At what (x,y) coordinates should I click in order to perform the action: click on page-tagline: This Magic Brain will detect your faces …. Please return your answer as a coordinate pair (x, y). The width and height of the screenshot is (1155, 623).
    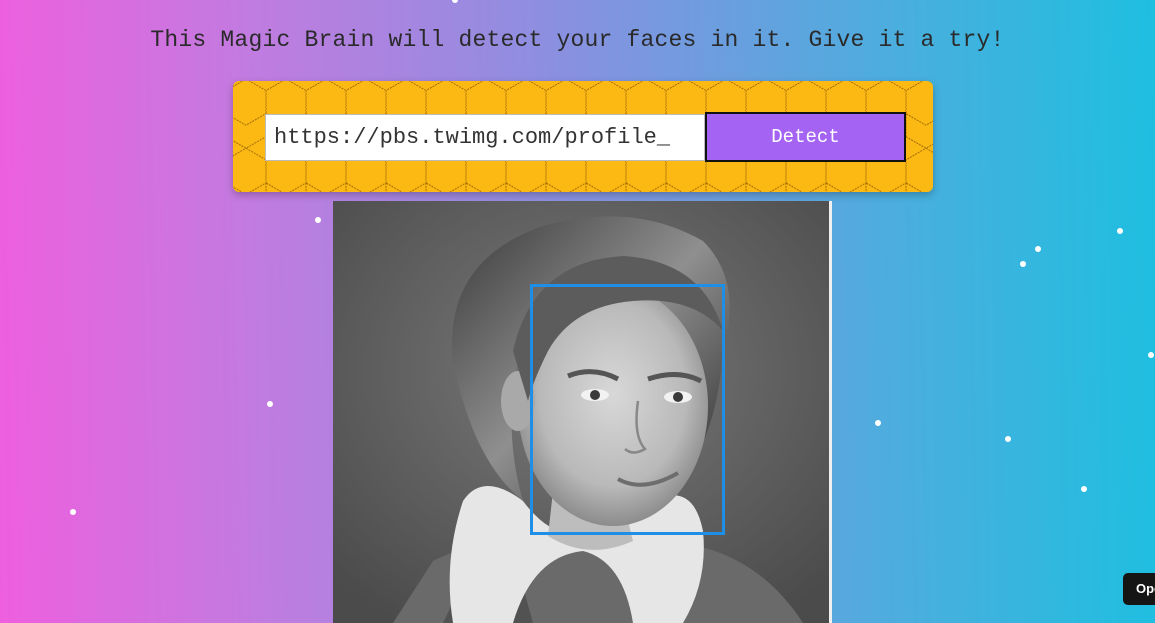
    Looking at the image, I should click on (577, 40).